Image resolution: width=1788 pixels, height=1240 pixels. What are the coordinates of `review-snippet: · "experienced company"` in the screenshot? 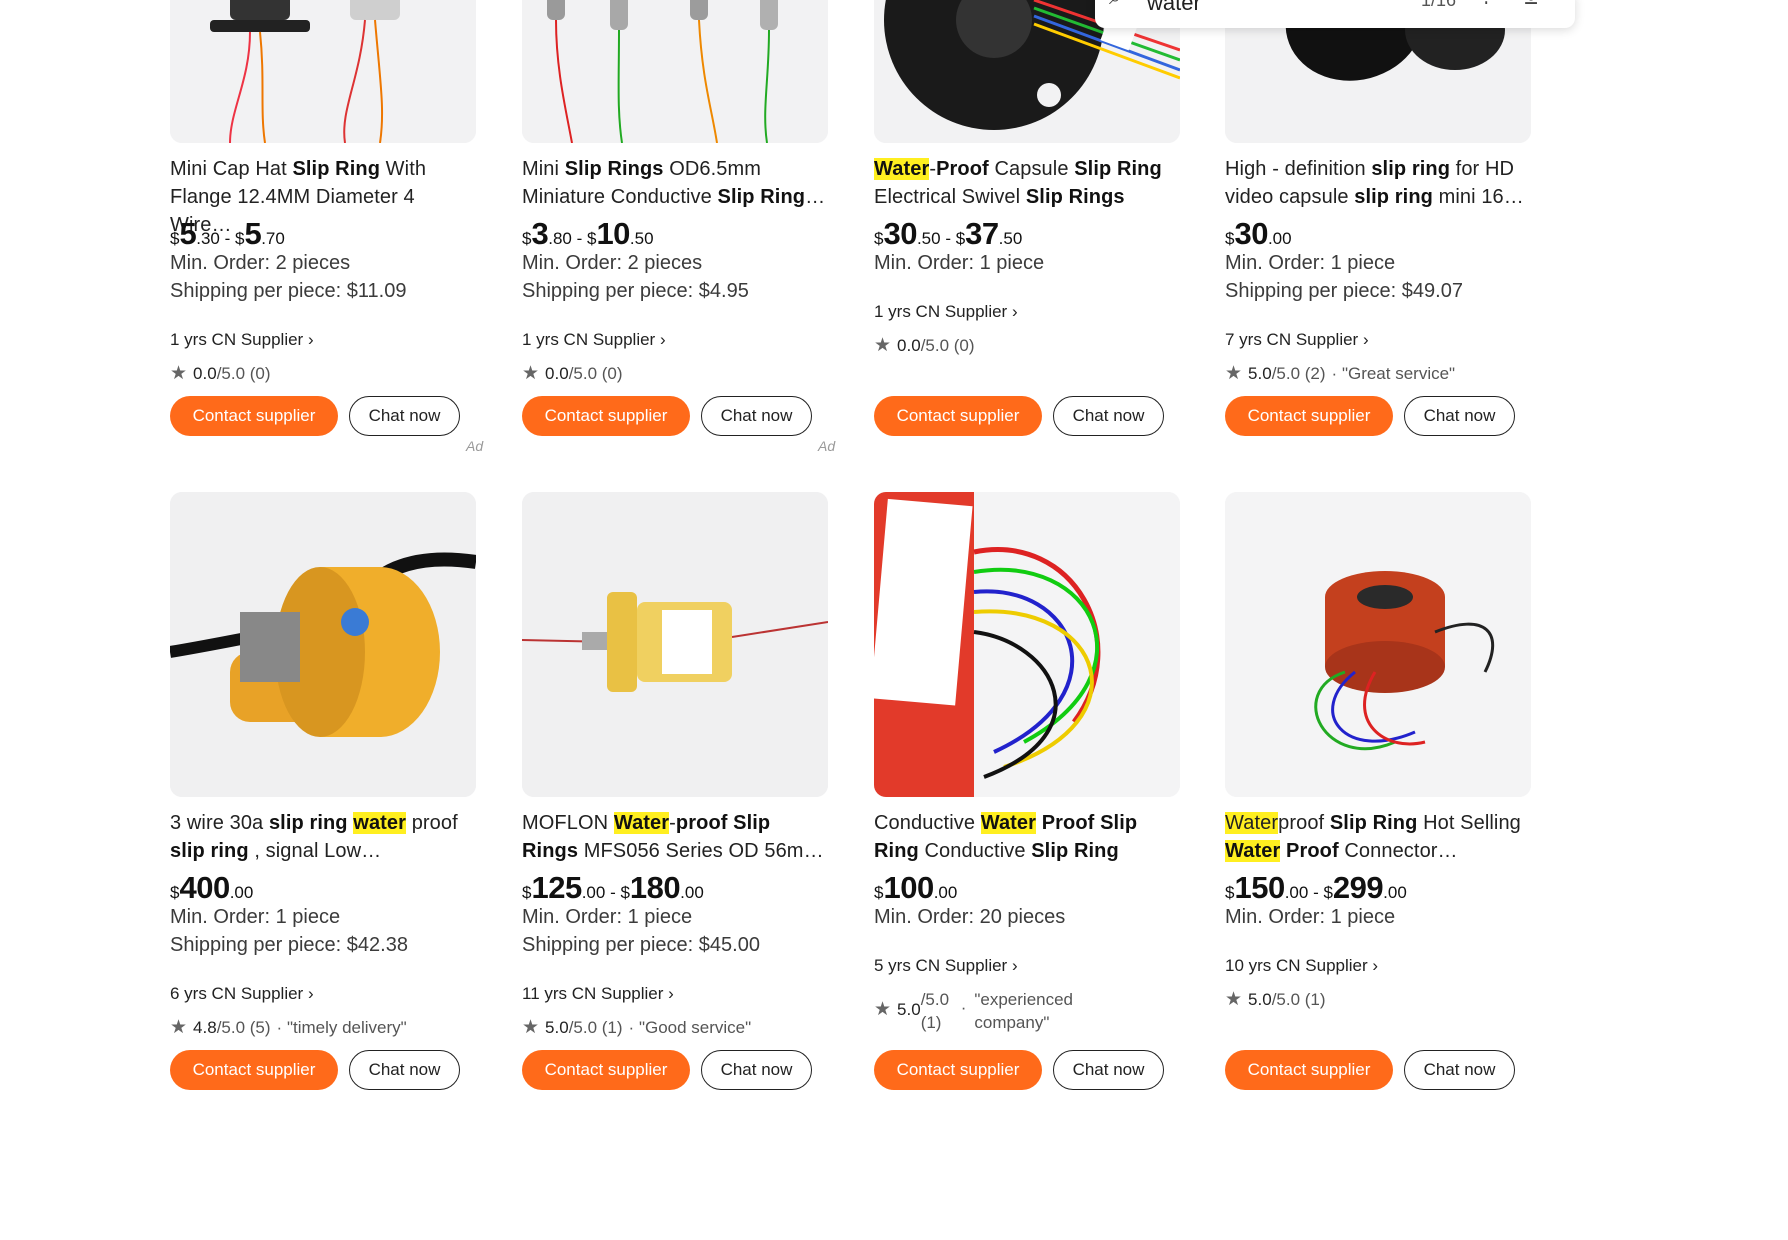 It's located at (1017, 1011).